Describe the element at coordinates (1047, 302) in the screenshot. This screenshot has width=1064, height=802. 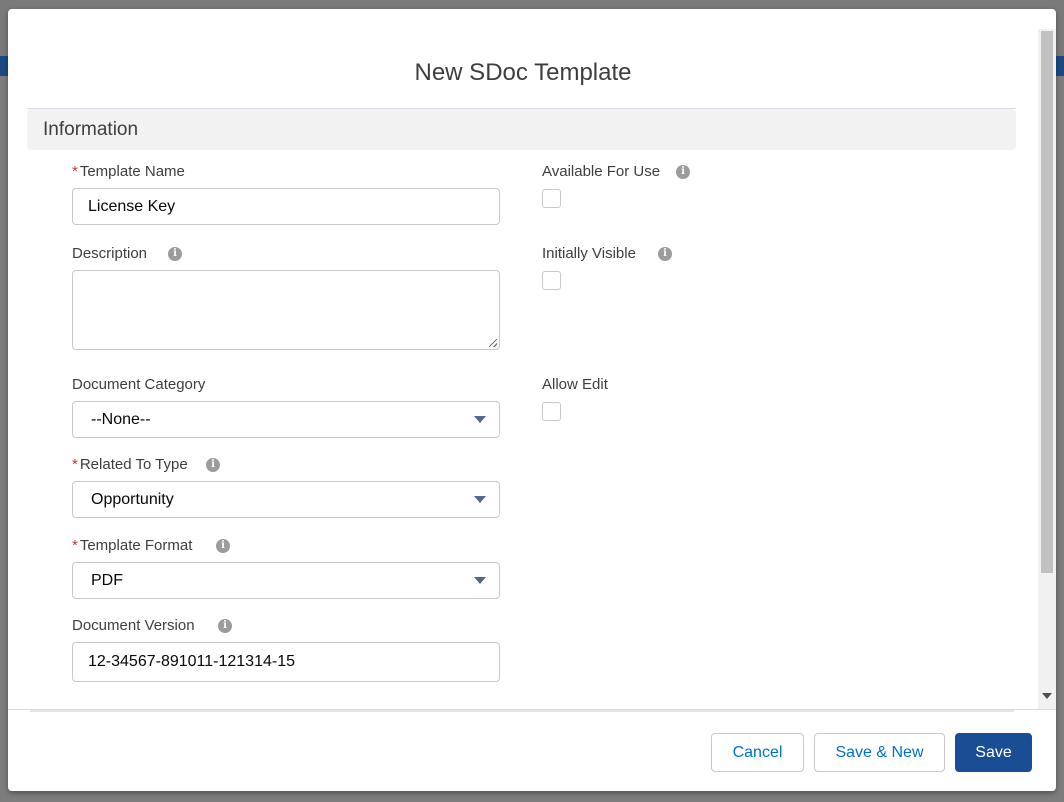
I see `scrollbar-thumb` at that location.